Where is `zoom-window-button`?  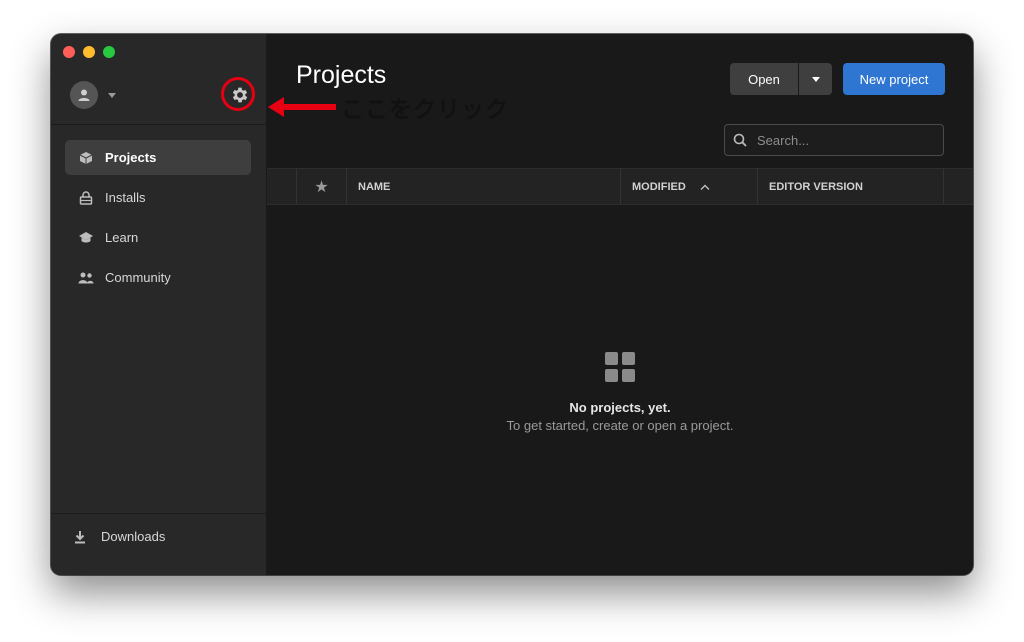 zoom-window-button is located at coordinates (109, 52).